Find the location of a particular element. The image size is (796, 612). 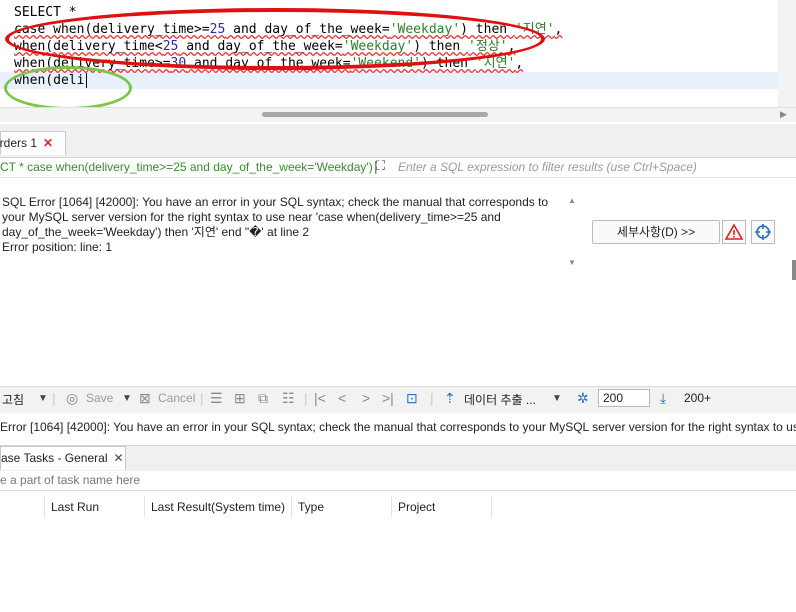

tab-database-tasks: ase Tasks - General ✕ is located at coordinates (63, 458).